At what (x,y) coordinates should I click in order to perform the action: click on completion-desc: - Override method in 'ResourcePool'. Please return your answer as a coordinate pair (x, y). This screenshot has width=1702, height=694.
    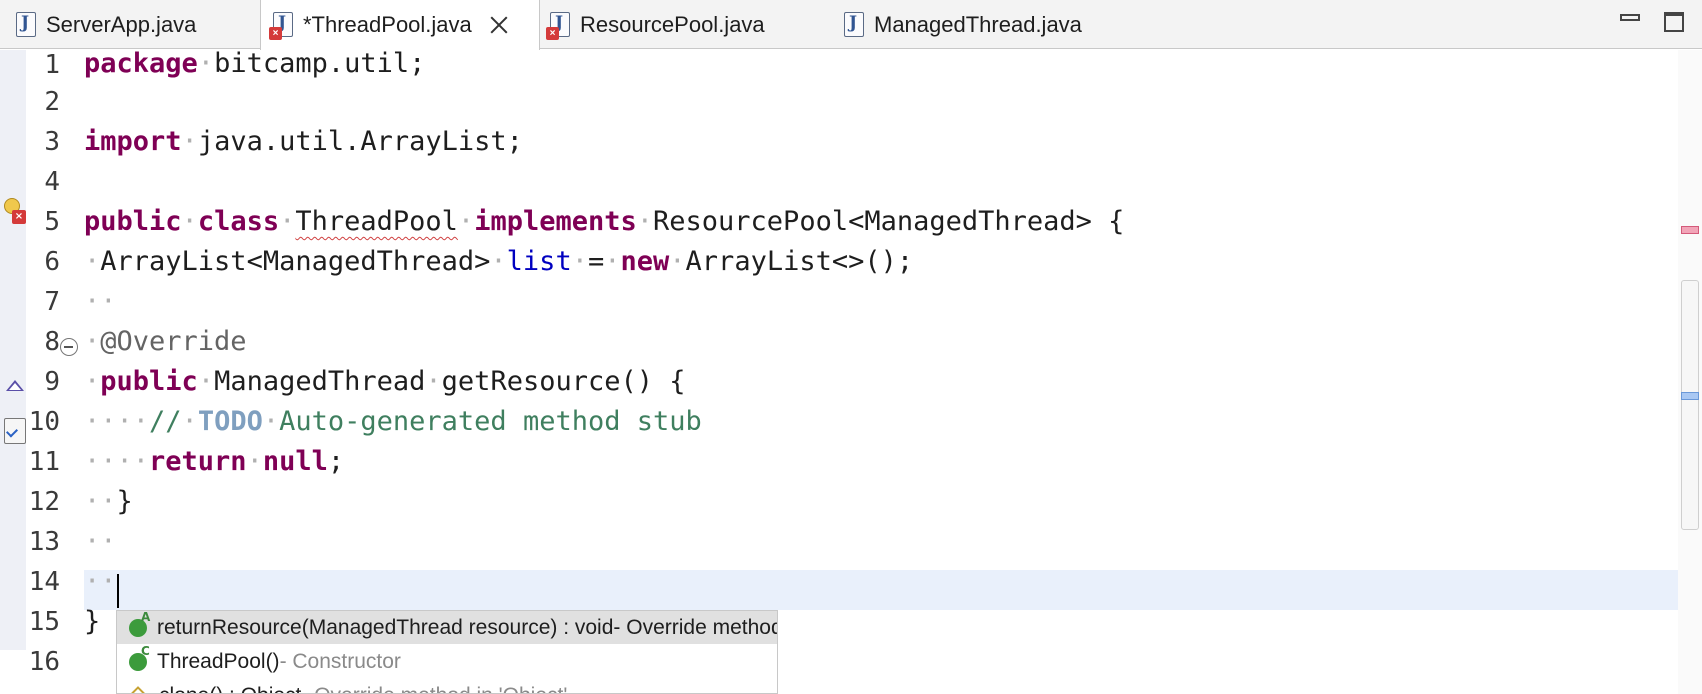
    Looking at the image, I should click on (695, 627).